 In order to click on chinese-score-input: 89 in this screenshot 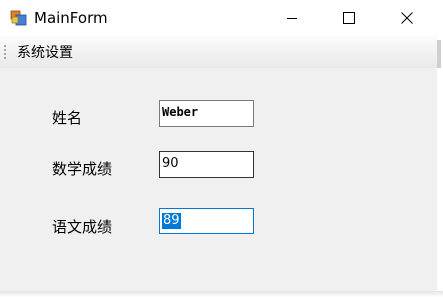, I will do `click(206, 221)`.